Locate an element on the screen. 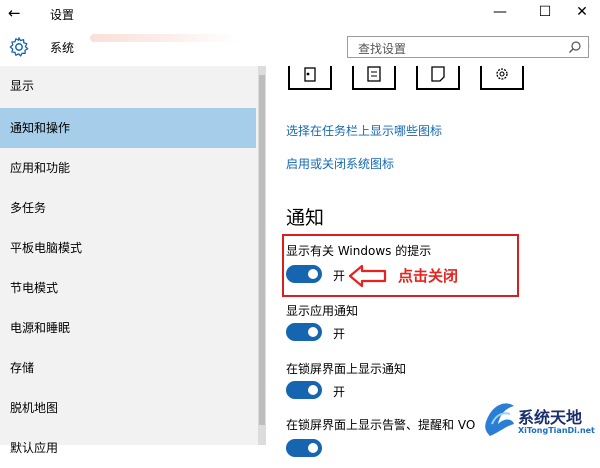  setting-label: 显示应用通知 is located at coordinates (322, 311).